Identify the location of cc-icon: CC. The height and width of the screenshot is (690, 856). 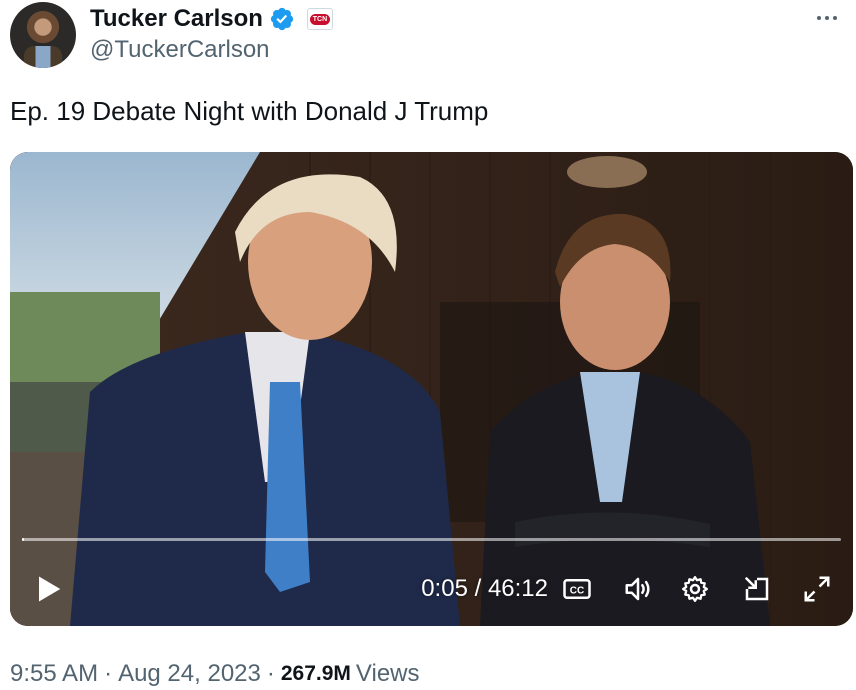
(577, 589).